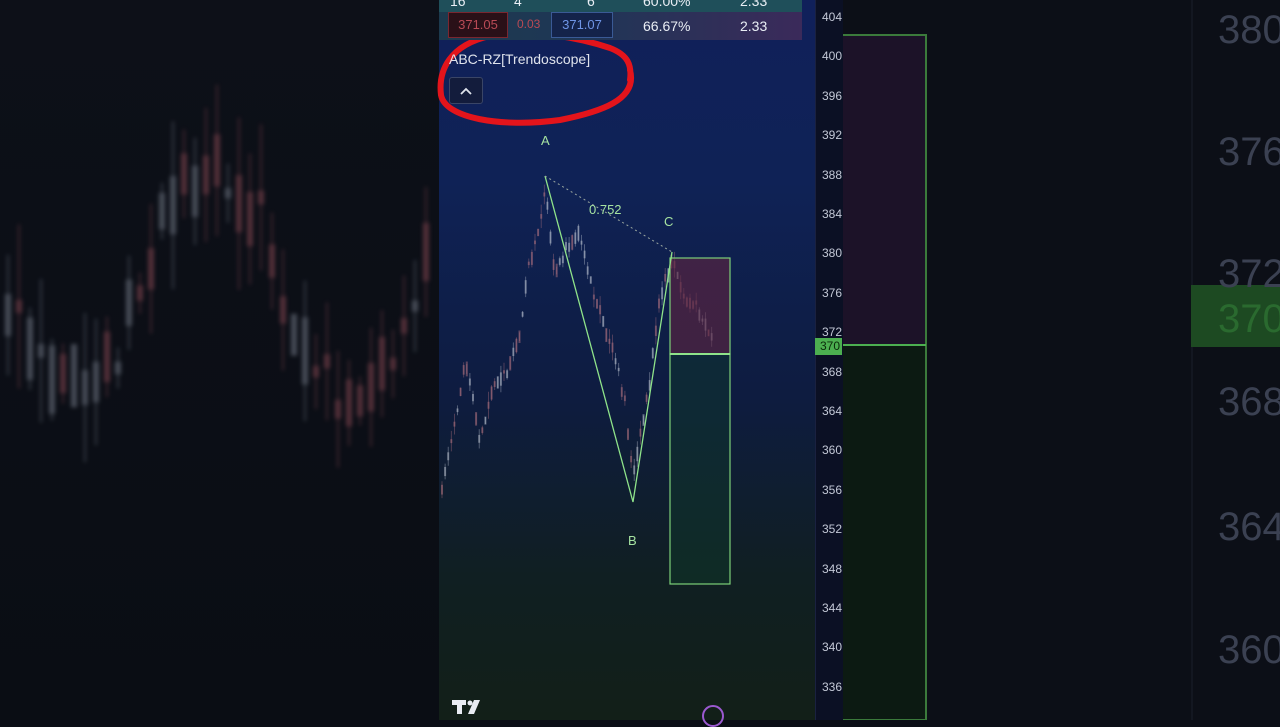 The width and height of the screenshot is (1280, 727). What do you see at coordinates (832, 411) in the screenshot?
I see `price-axis-label: 364` at bounding box center [832, 411].